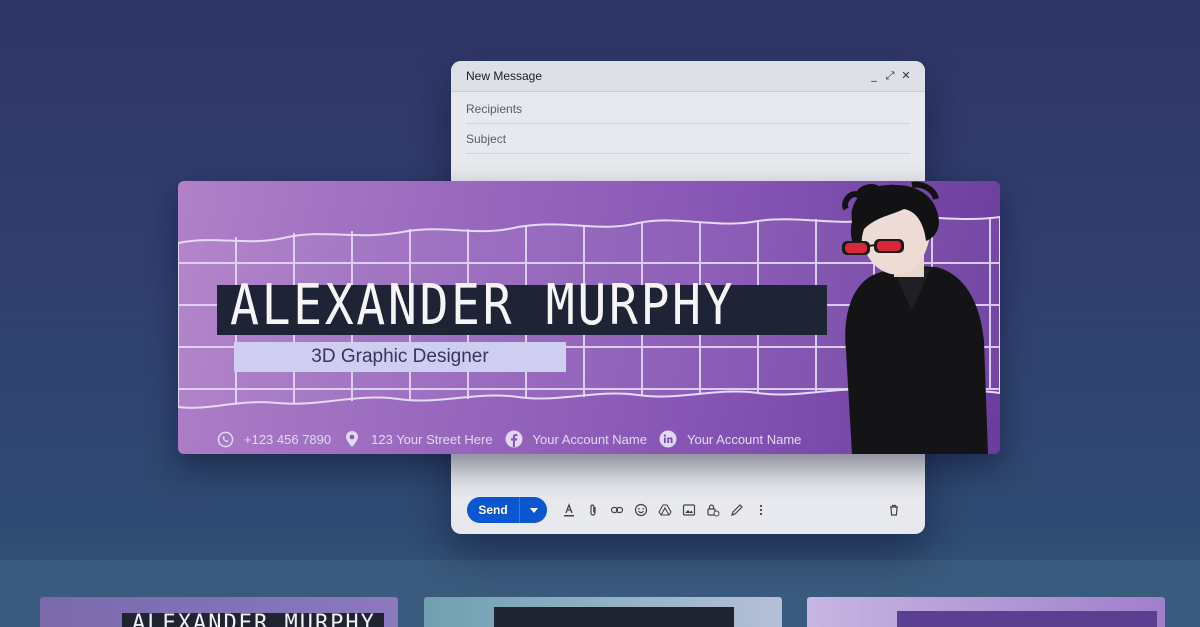 This screenshot has height=627, width=1200. I want to click on contact-linkedin: Your Account Name, so click(730, 439).